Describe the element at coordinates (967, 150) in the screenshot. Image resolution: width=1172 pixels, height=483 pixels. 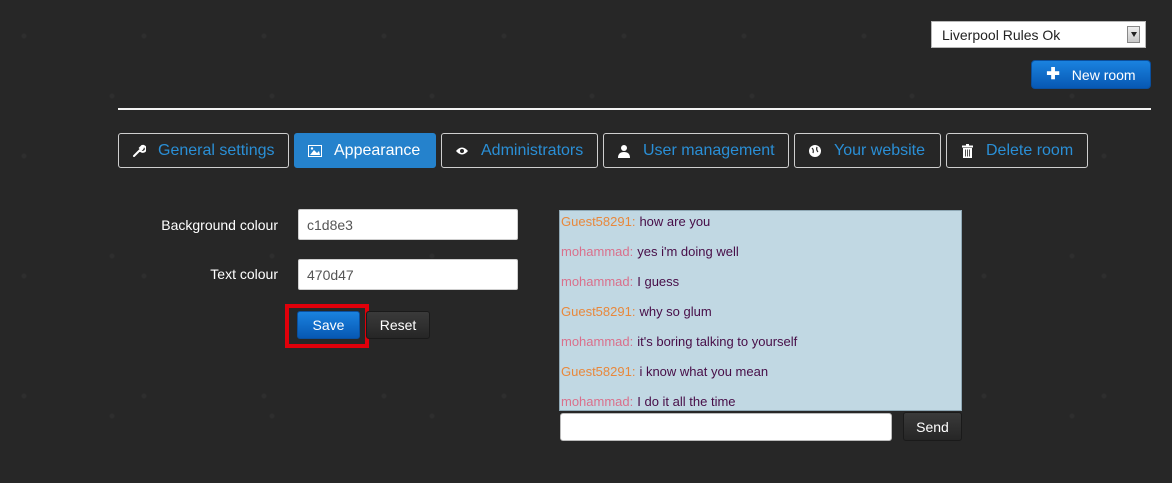
I see `trash-icon` at that location.